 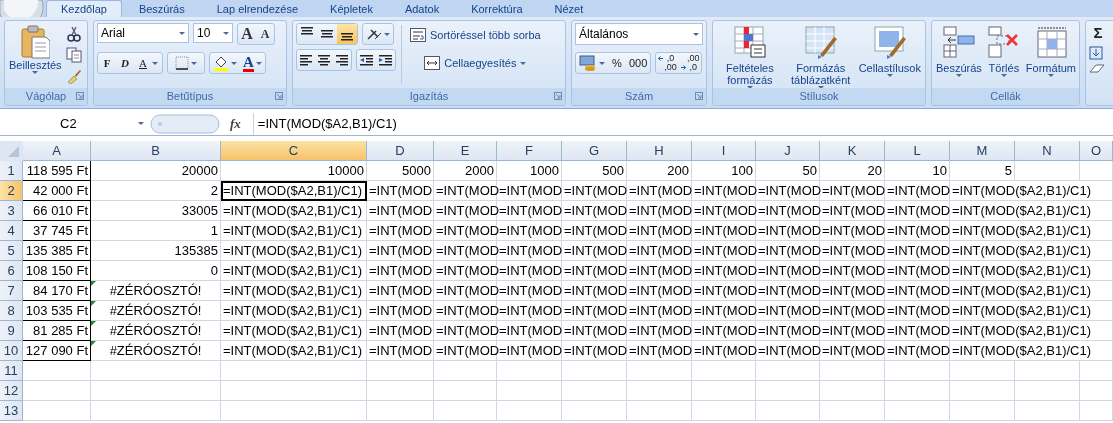 What do you see at coordinates (11, 391) in the screenshot?
I see `row-header: 12` at bounding box center [11, 391].